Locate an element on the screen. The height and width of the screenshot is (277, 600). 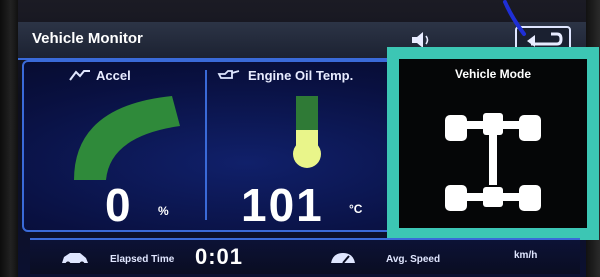
oil-temp-value: 101 is located at coordinates (282, 205).